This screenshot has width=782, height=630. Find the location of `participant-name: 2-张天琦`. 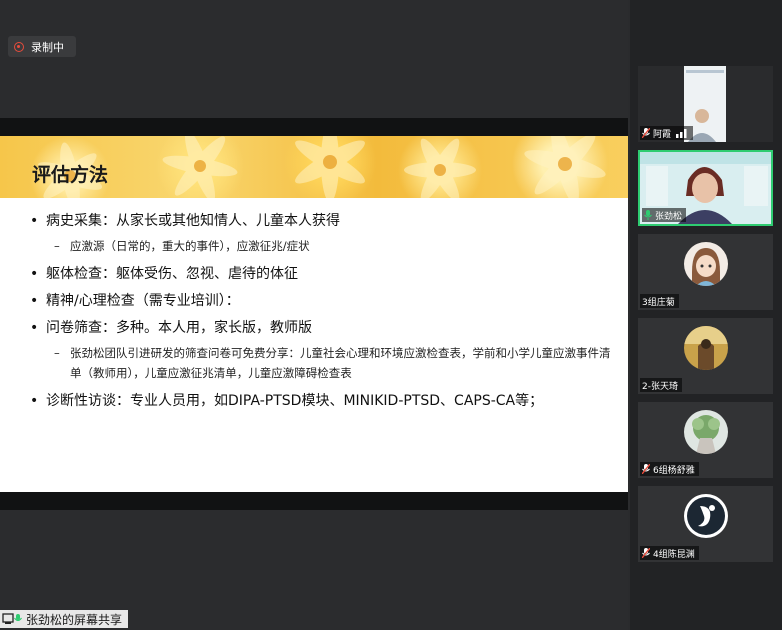

participant-name: 2-张天琦 is located at coordinates (660, 386).